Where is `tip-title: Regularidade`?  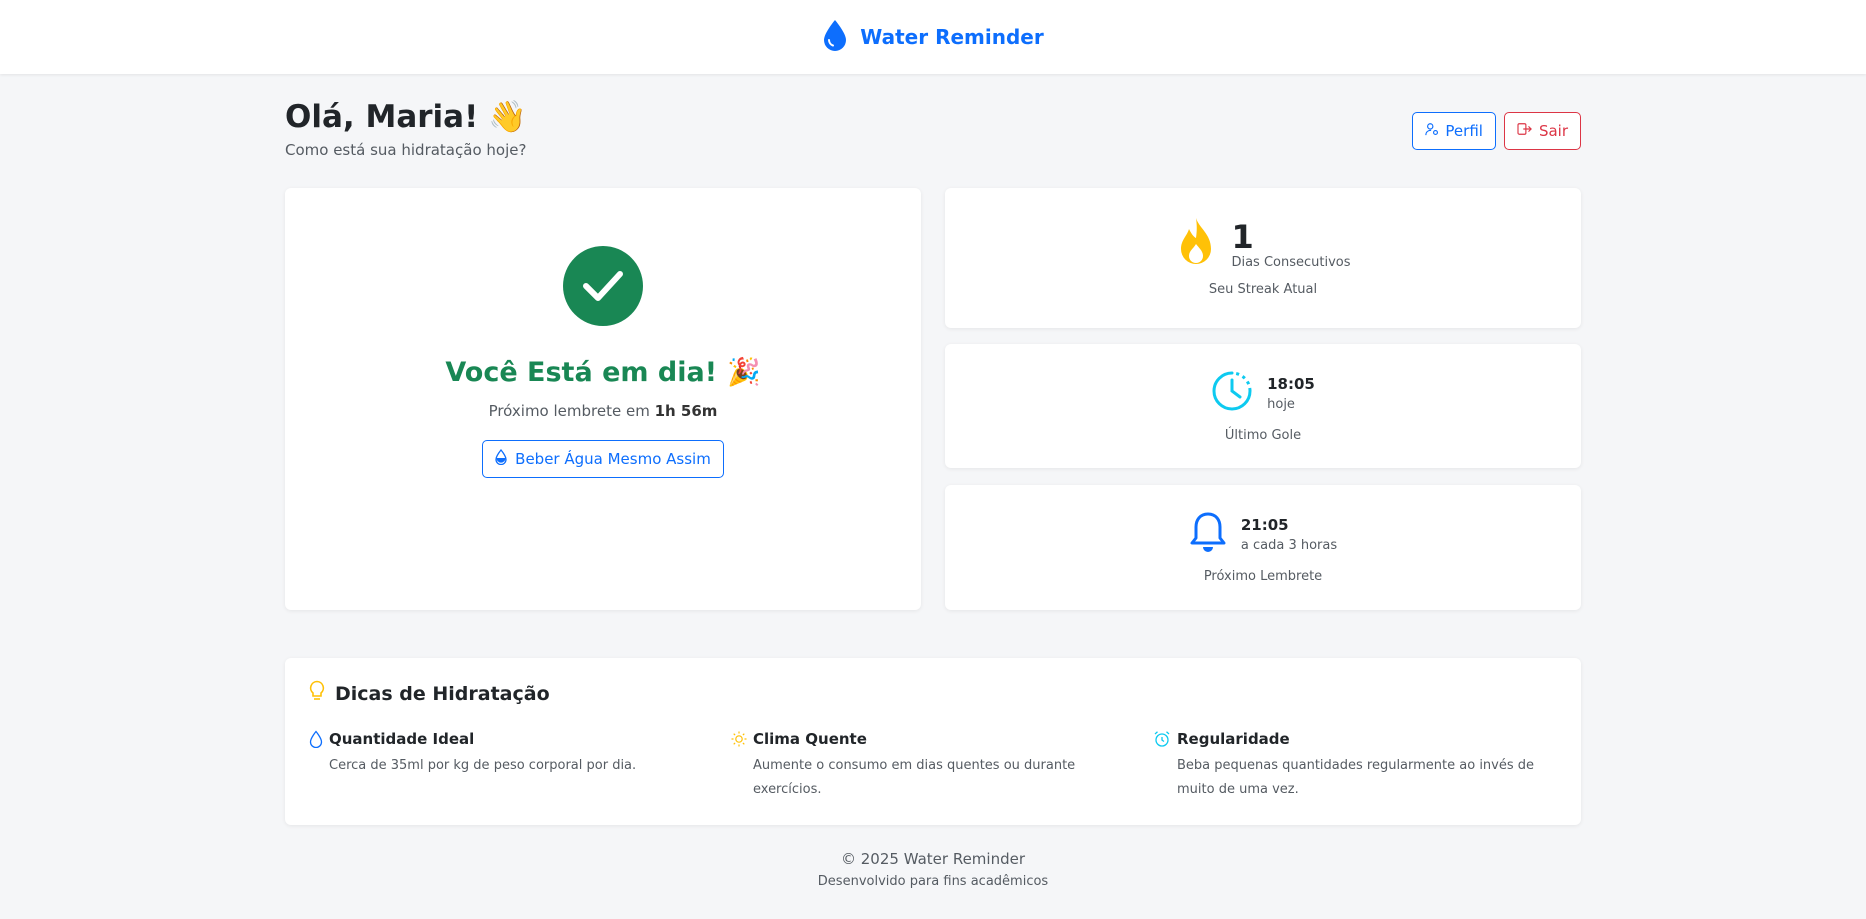 tip-title: Regularidade is located at coordinates (1233, 739).